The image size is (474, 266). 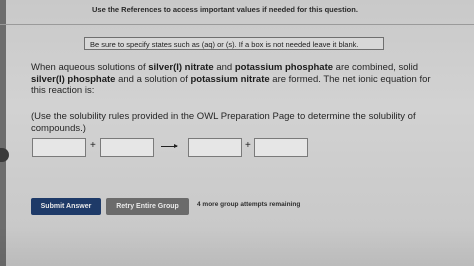 What do you see at coordinates (181, 67) in the screenshot?
I see `reactant-1: silver(I) nitrate` at bounding box center [181, 67].